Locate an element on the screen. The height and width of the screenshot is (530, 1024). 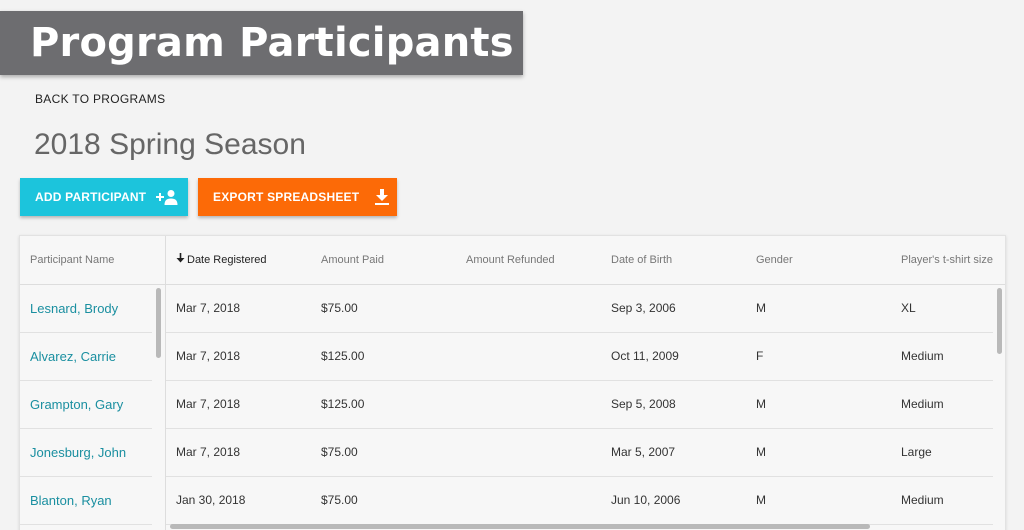
participant-name-link: Alvarez, Carrie is located at coordinates (86, 357).